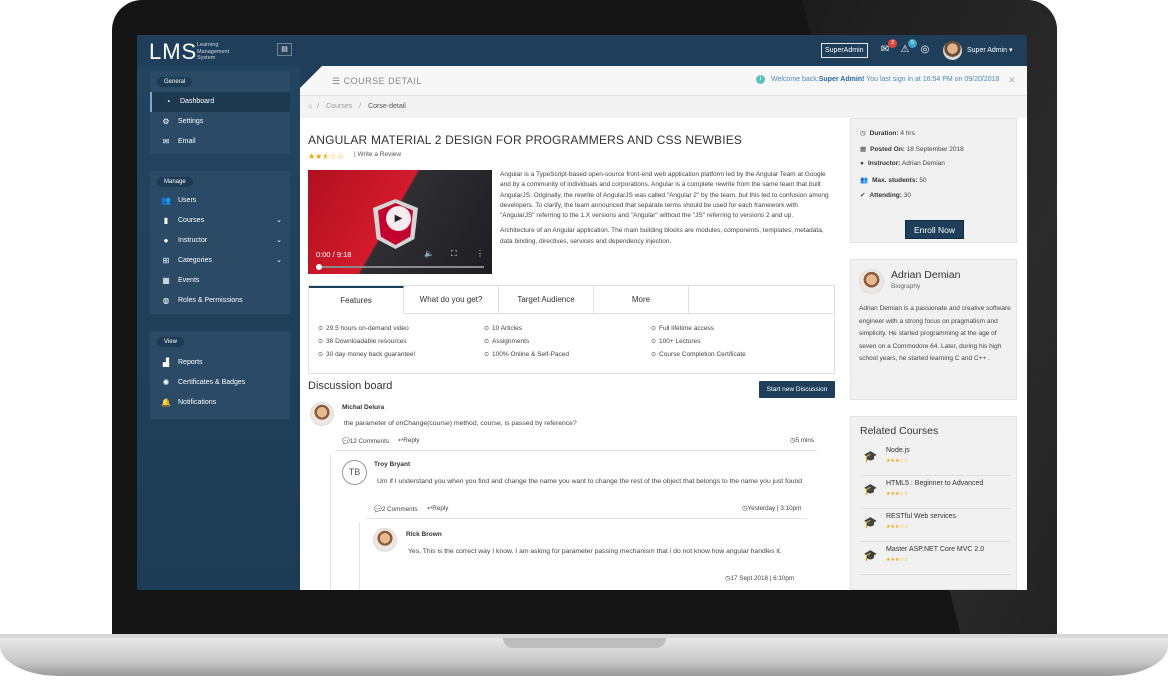 The width and height of the screenshot is (1168, 688). What do you see at coordinates (935, 525) in the screenshot?
I see `related-course-item: 🎓 RESTful Web services ★★⯪☆☆` at bounding box center [935, 525].